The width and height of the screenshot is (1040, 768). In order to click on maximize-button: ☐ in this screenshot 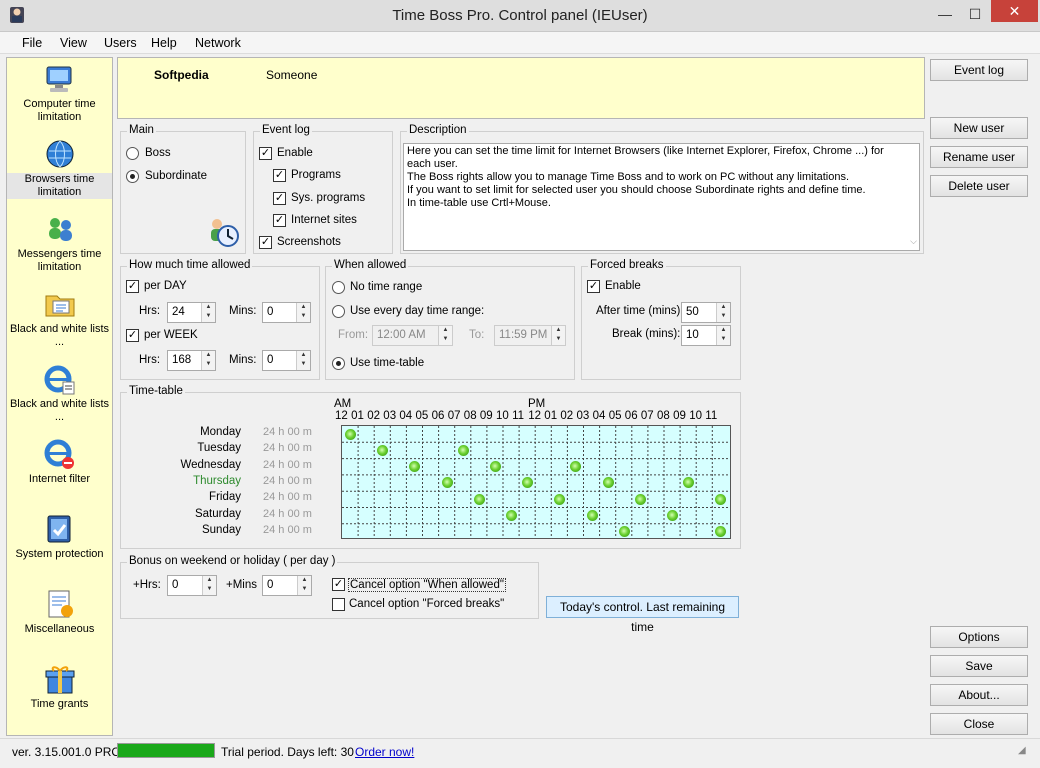, I will do `click(975, 14)`.